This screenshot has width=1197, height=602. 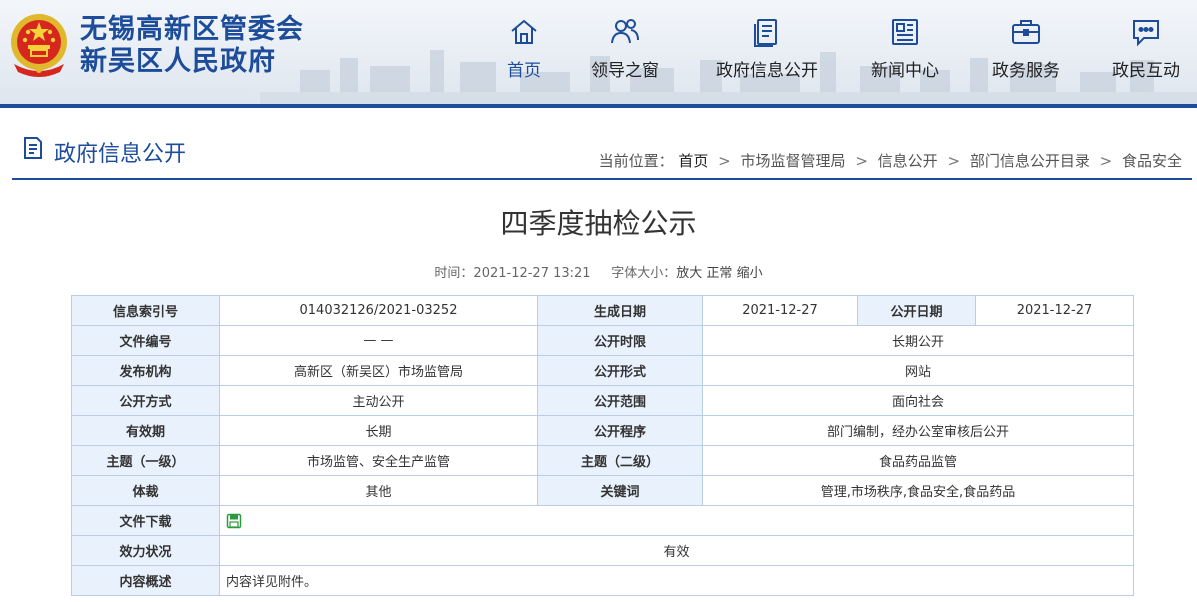 I want to click on nav-item-leaders: 领导之窗, so click(x=625, y=52).